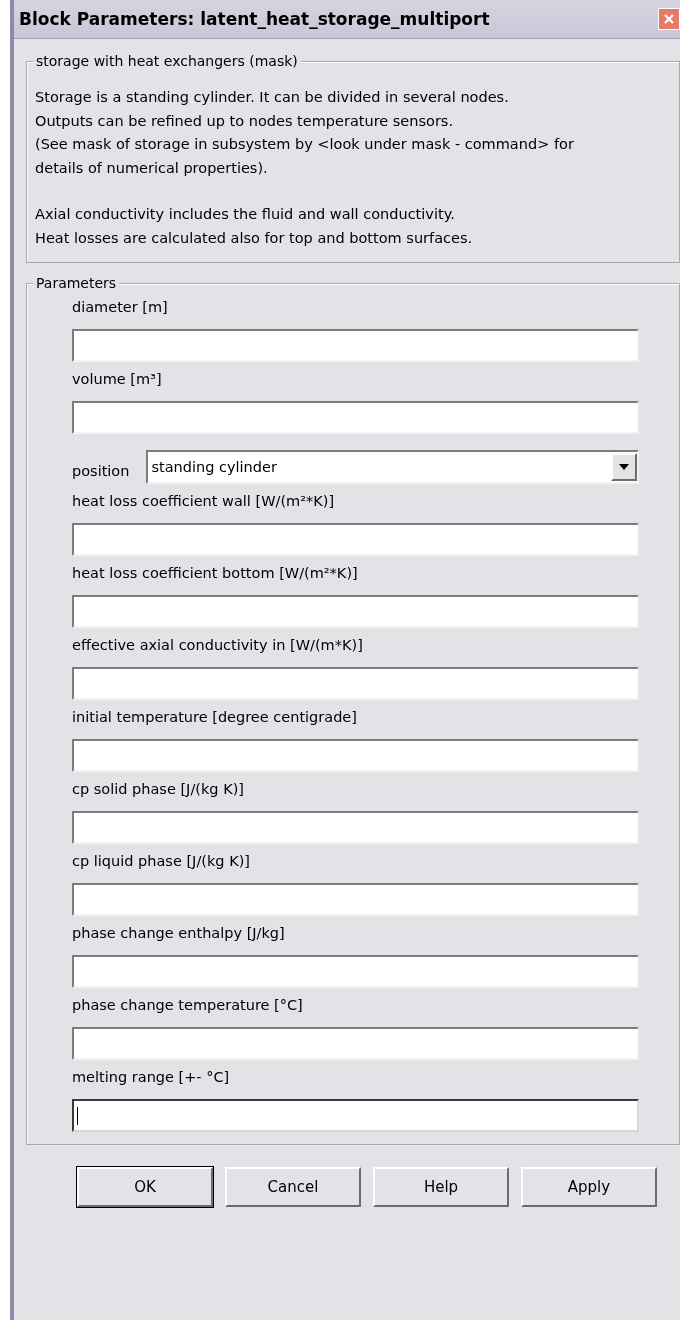 Image resolution: width=680 pixels, height=1320 pixels. Describe the element at coordinates (293, 1187) in the screenshot. I see `dialog-button: Cancel` at that location.